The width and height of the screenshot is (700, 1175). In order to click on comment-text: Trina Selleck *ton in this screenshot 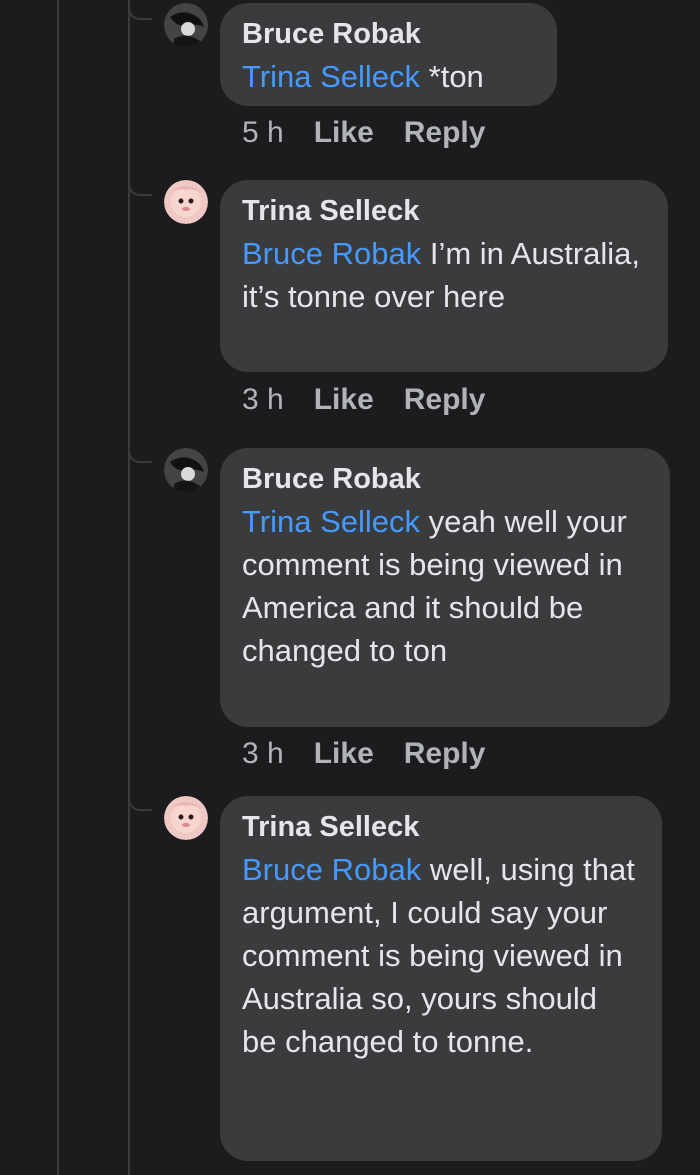, I will do `click(388, 76)`.